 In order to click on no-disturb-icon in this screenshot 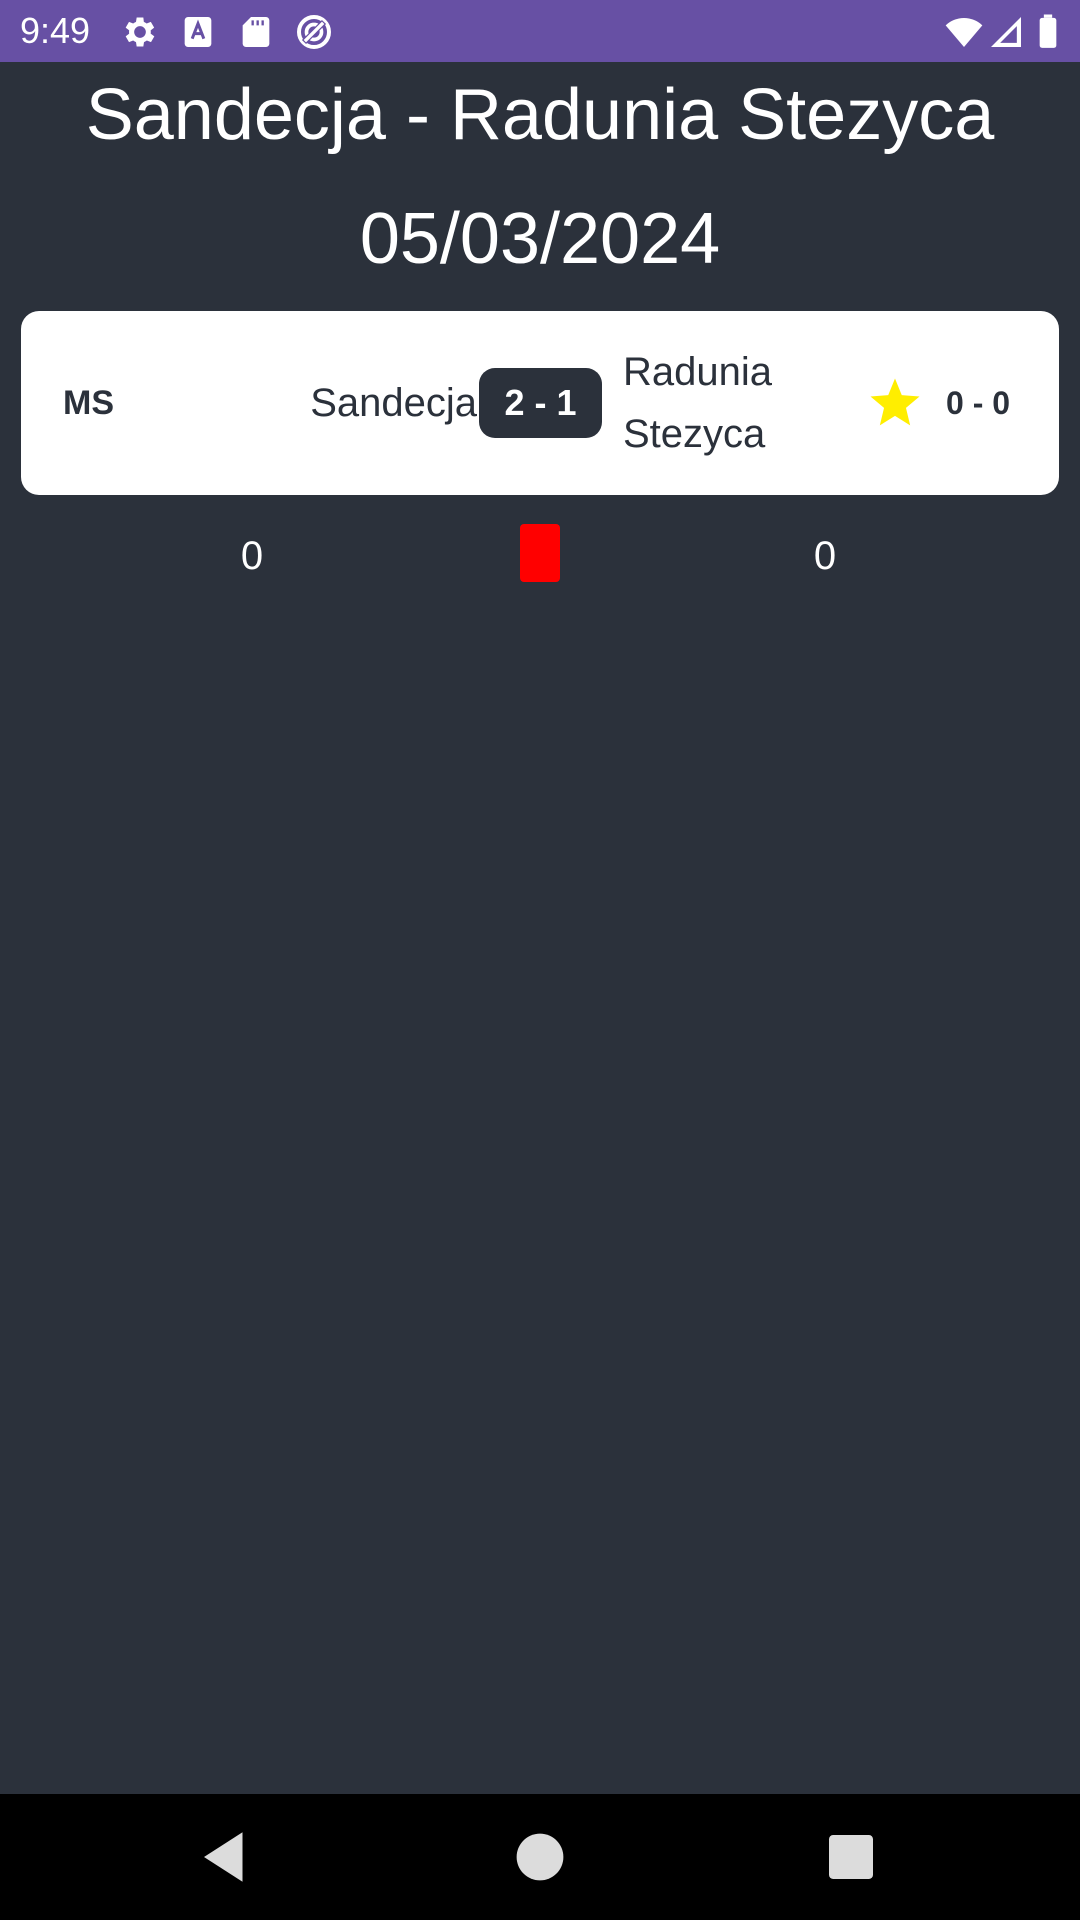, I will do `click(314, 32)`.